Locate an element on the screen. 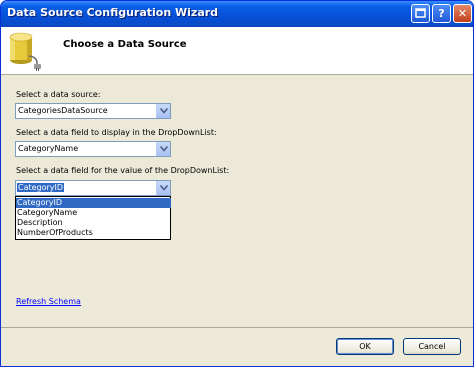 This screenshot has width=474, height=367. value-field-dropdown-button is located at coordinates (163, 188).